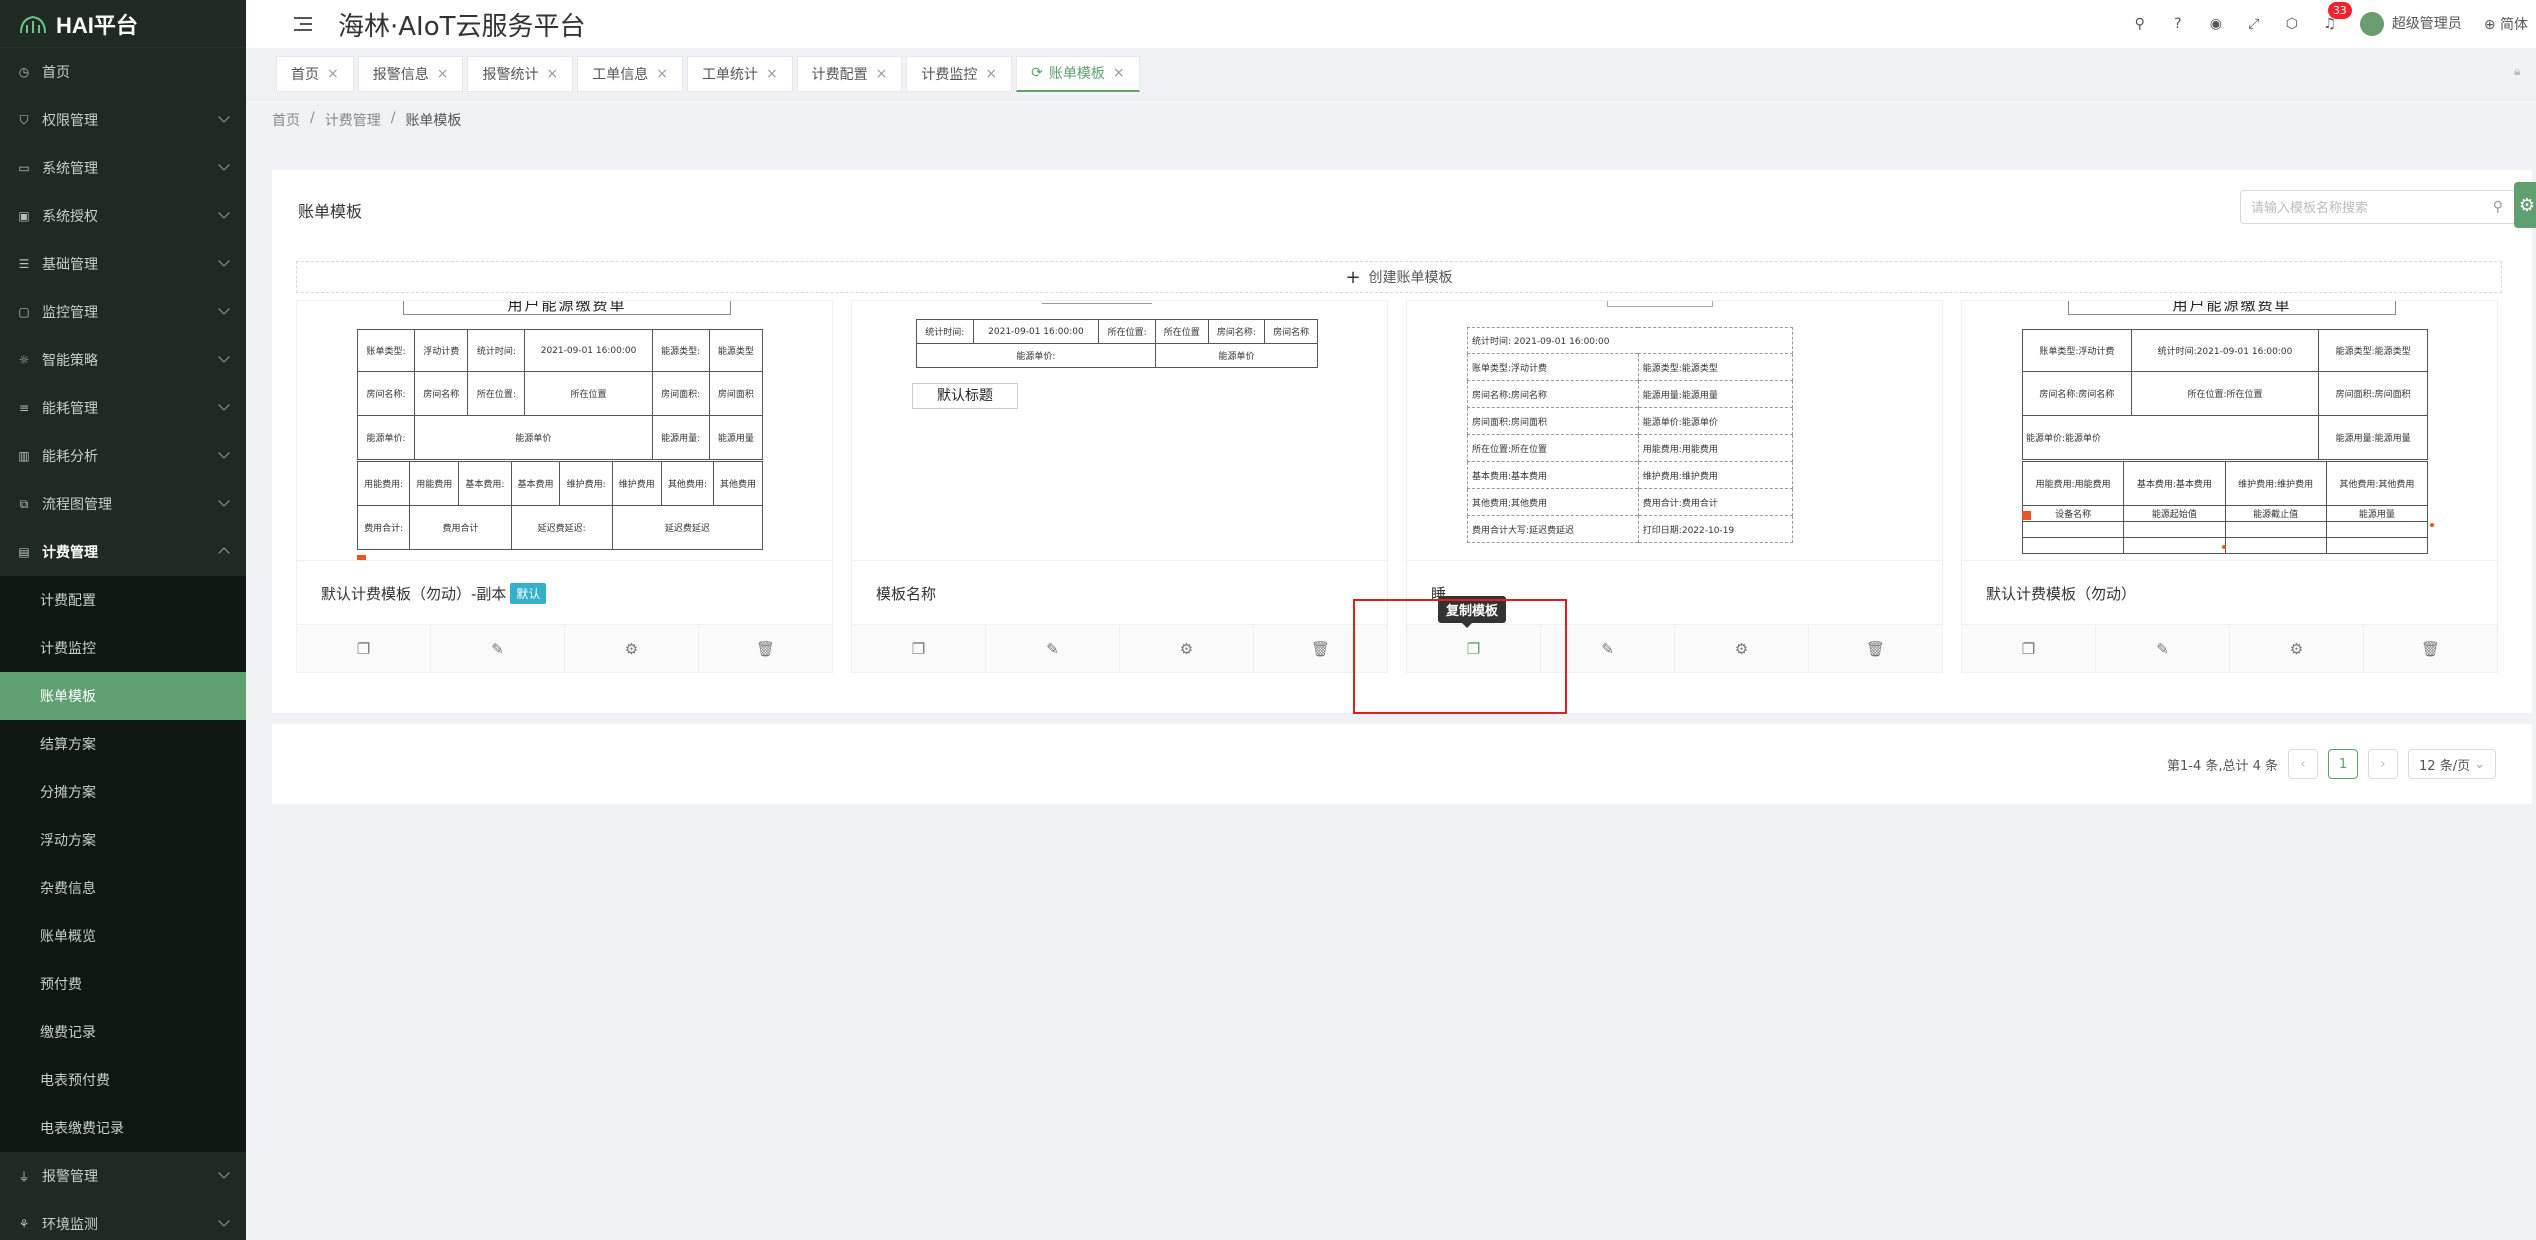 The image size is (2536, 1240). I want to click on github-icon: ◉, so click(2216, 24).